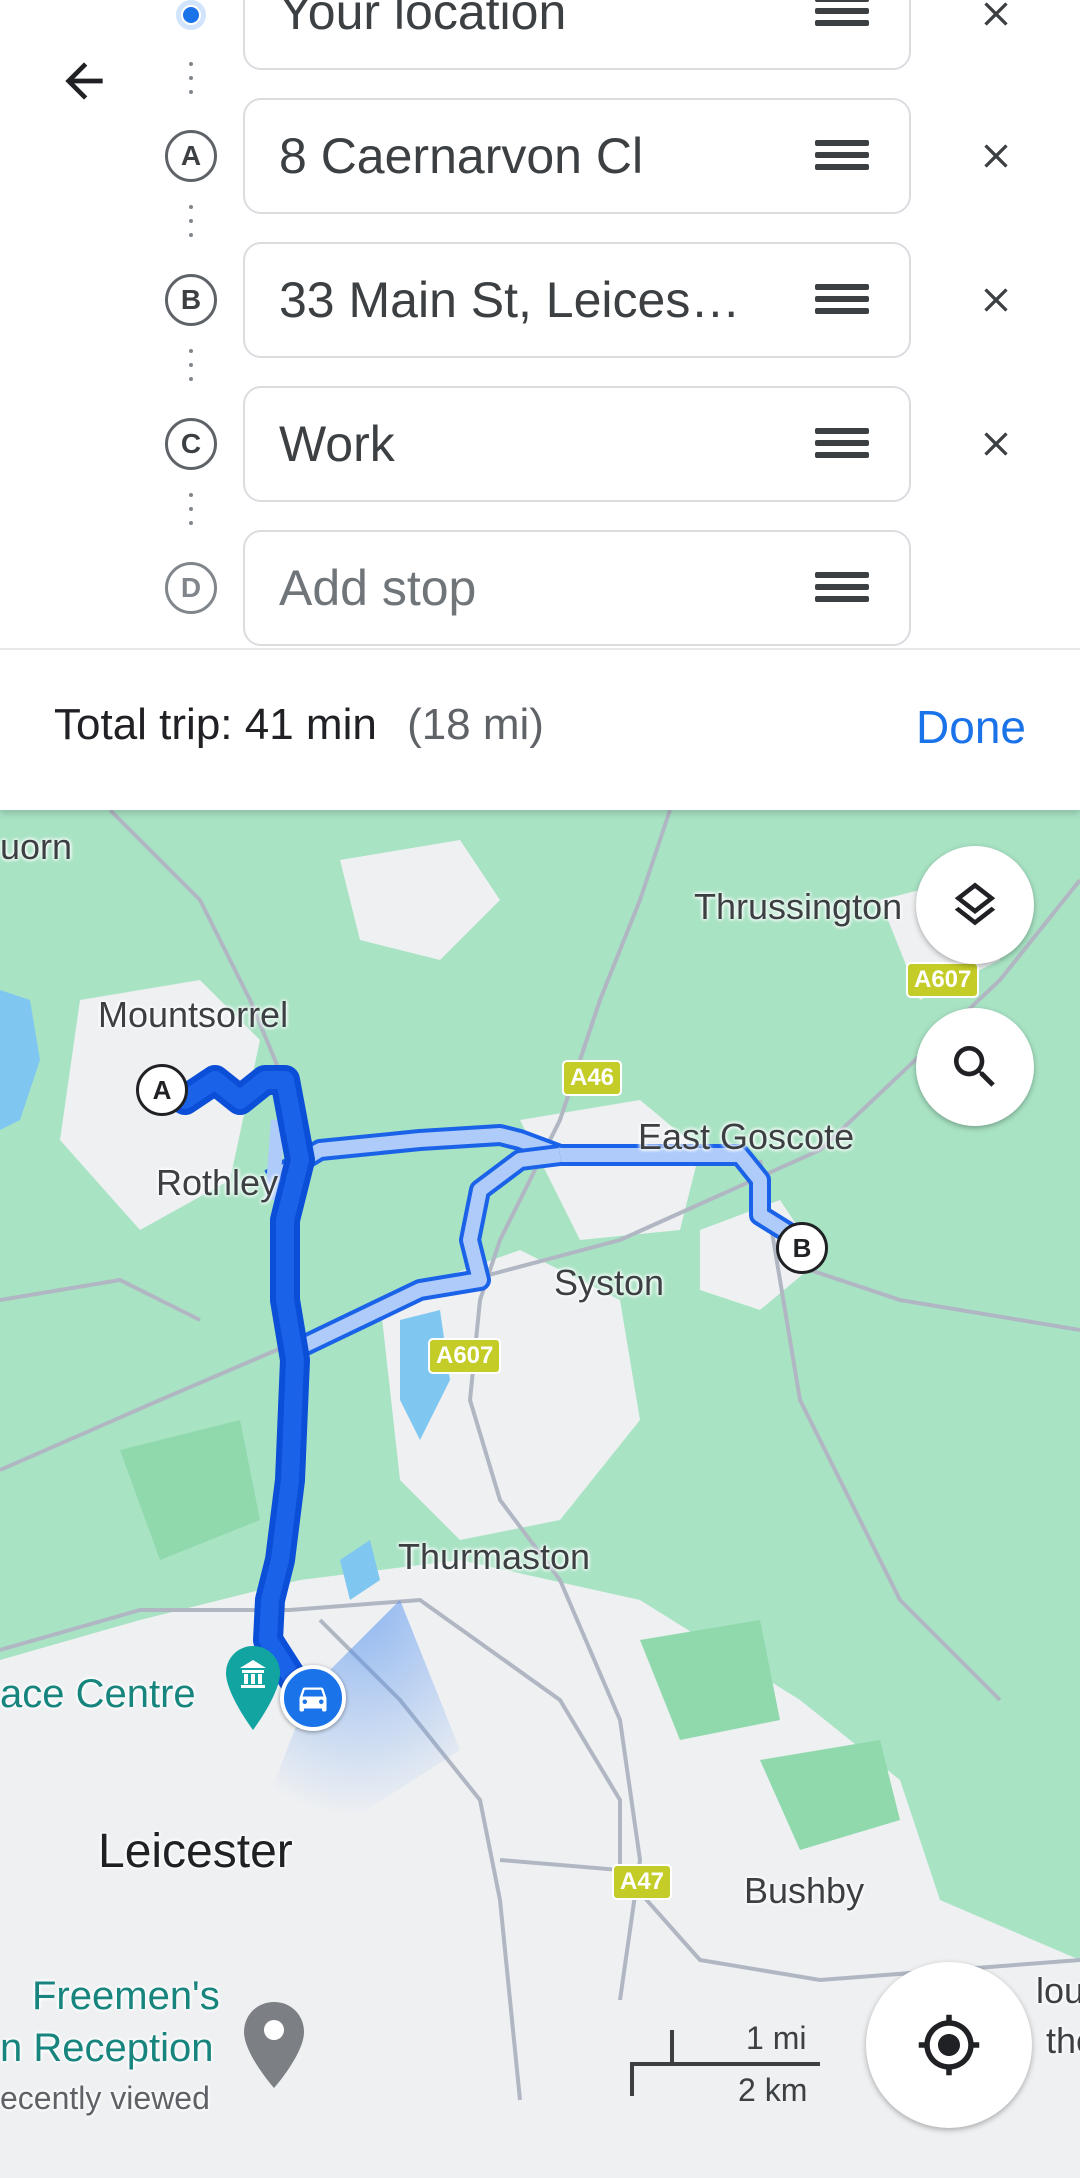 This screenshot has height=2178, width=1080. What do you see at coordinates (802, 1248) in the screenshot?
I see `route-marker-b: B` at bounding box center [802, 1248].